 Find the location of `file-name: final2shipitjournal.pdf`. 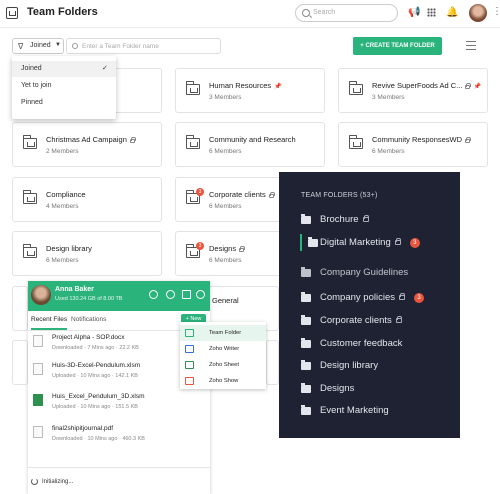

file-name: final2shipitjournal.pdf is located at coordinates (83, 428).